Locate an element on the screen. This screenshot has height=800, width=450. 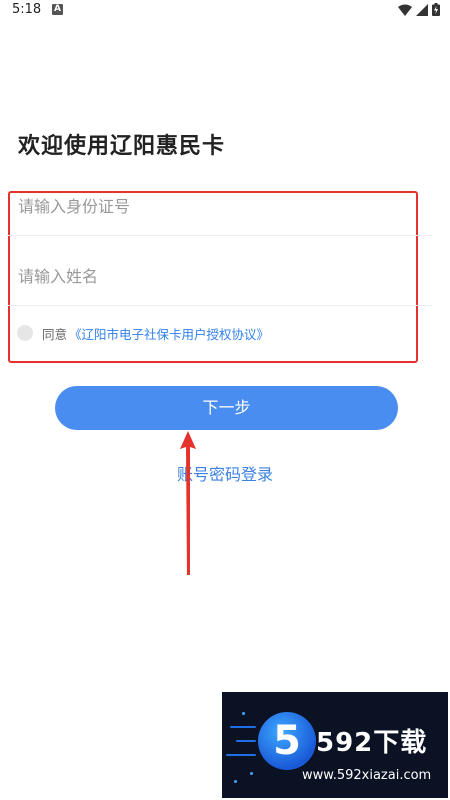
agree-label: 同意 is located at coordinates (55, 334).